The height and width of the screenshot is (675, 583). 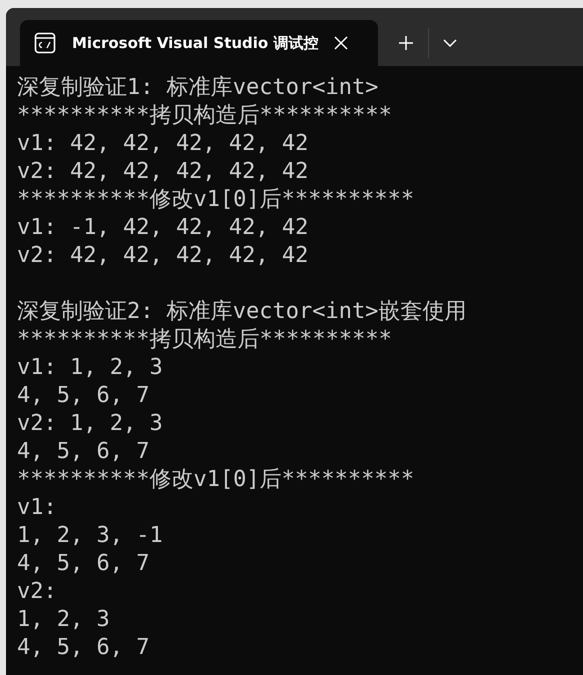 What do you see at coordinates (195, 43) in the screenshot?
I see `tab-title: Microsoft Visual Studio 调试控` at bounding box center [195, 43].